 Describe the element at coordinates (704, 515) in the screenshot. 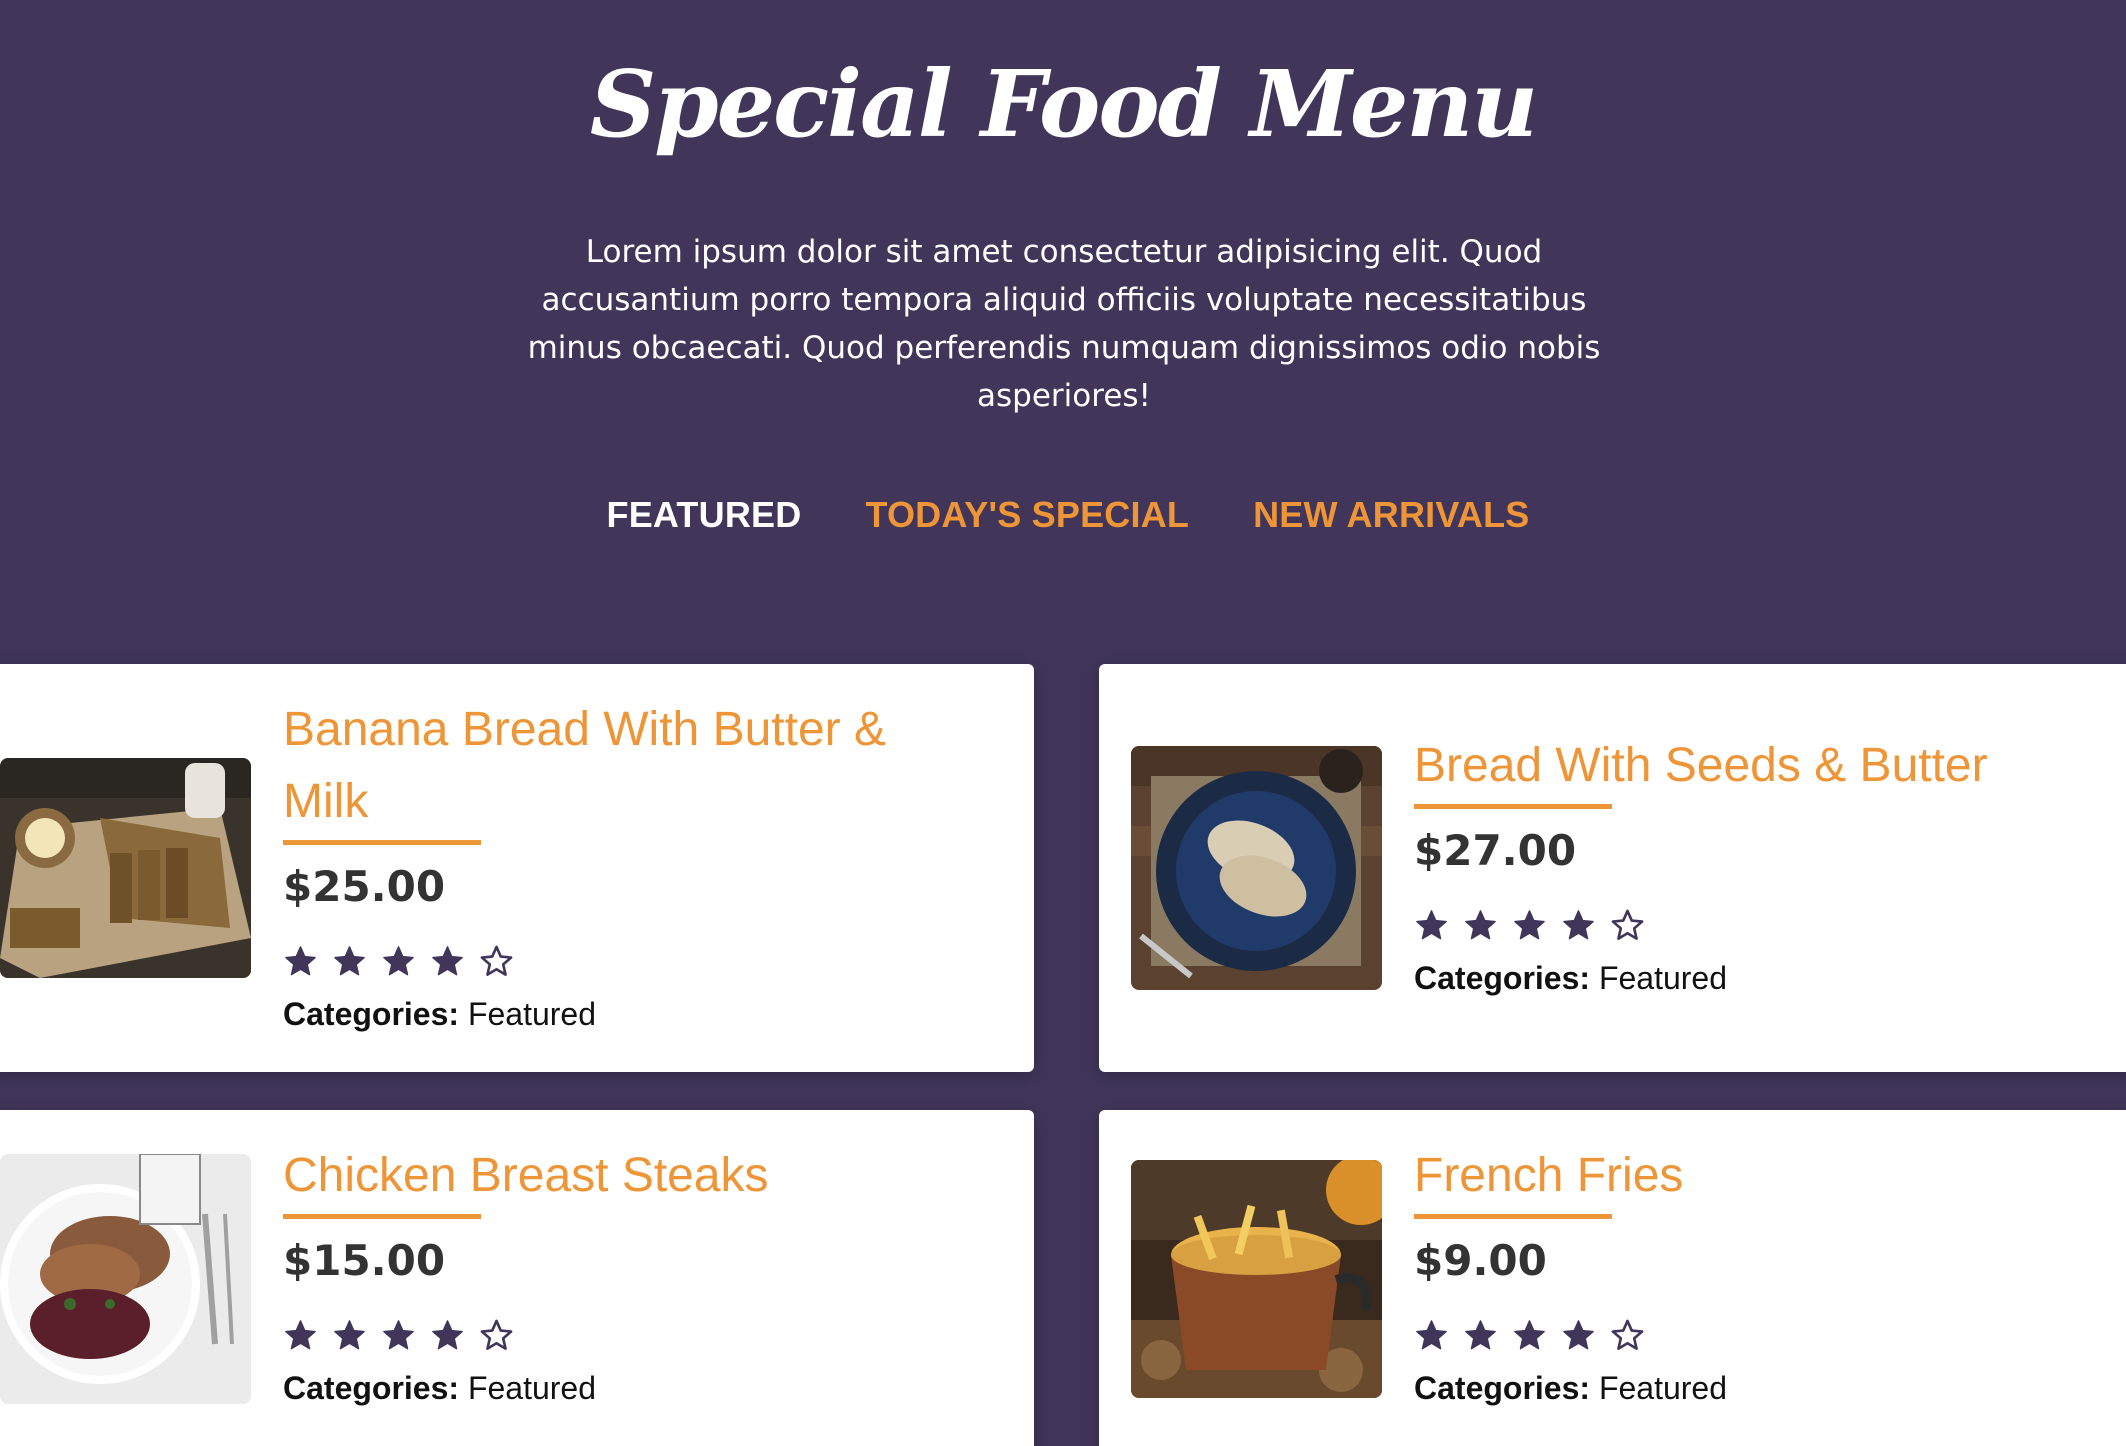

I see `tab-featured: FEATURED` at that location.